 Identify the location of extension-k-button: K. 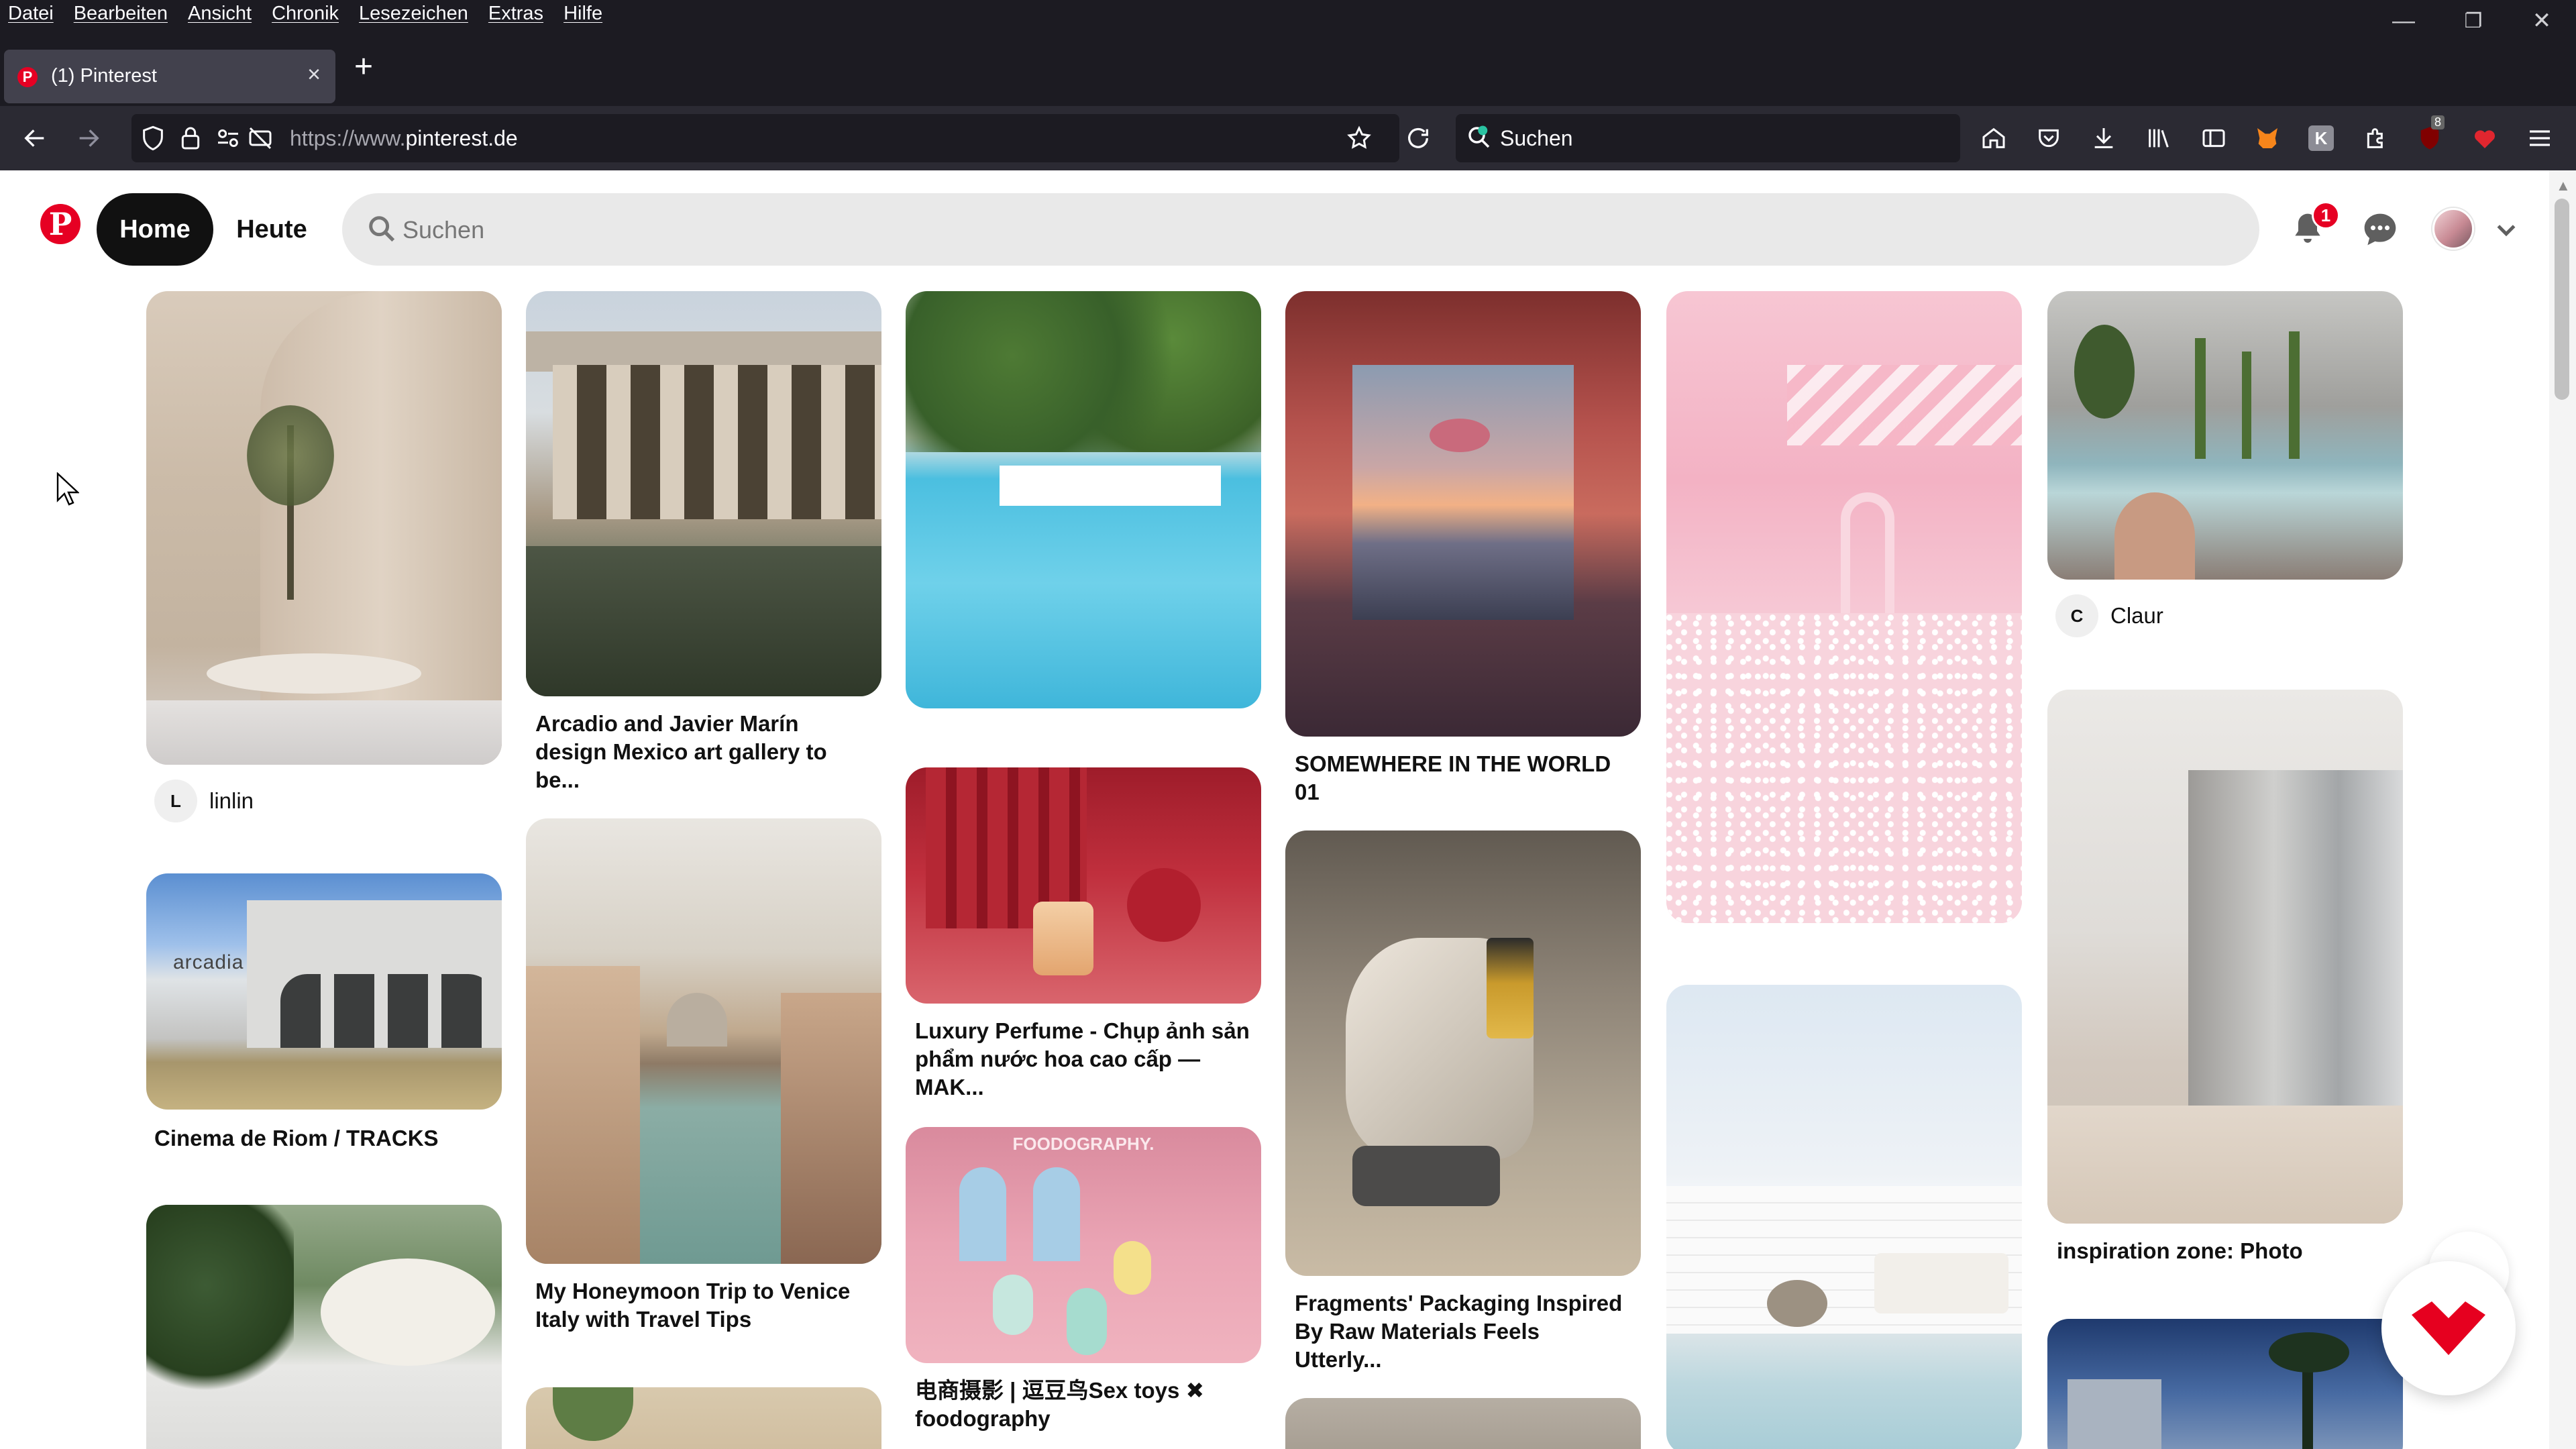
(2321, 138).